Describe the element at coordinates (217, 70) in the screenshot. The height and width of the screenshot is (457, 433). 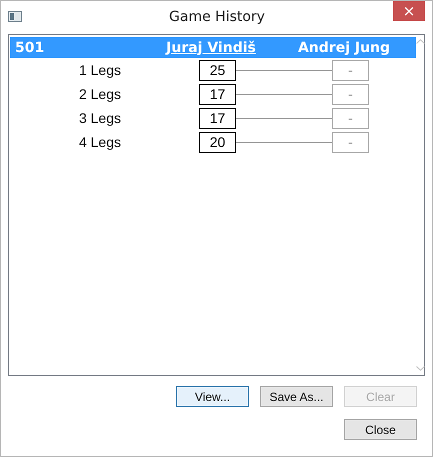
I see `score-box: 25` at that location.